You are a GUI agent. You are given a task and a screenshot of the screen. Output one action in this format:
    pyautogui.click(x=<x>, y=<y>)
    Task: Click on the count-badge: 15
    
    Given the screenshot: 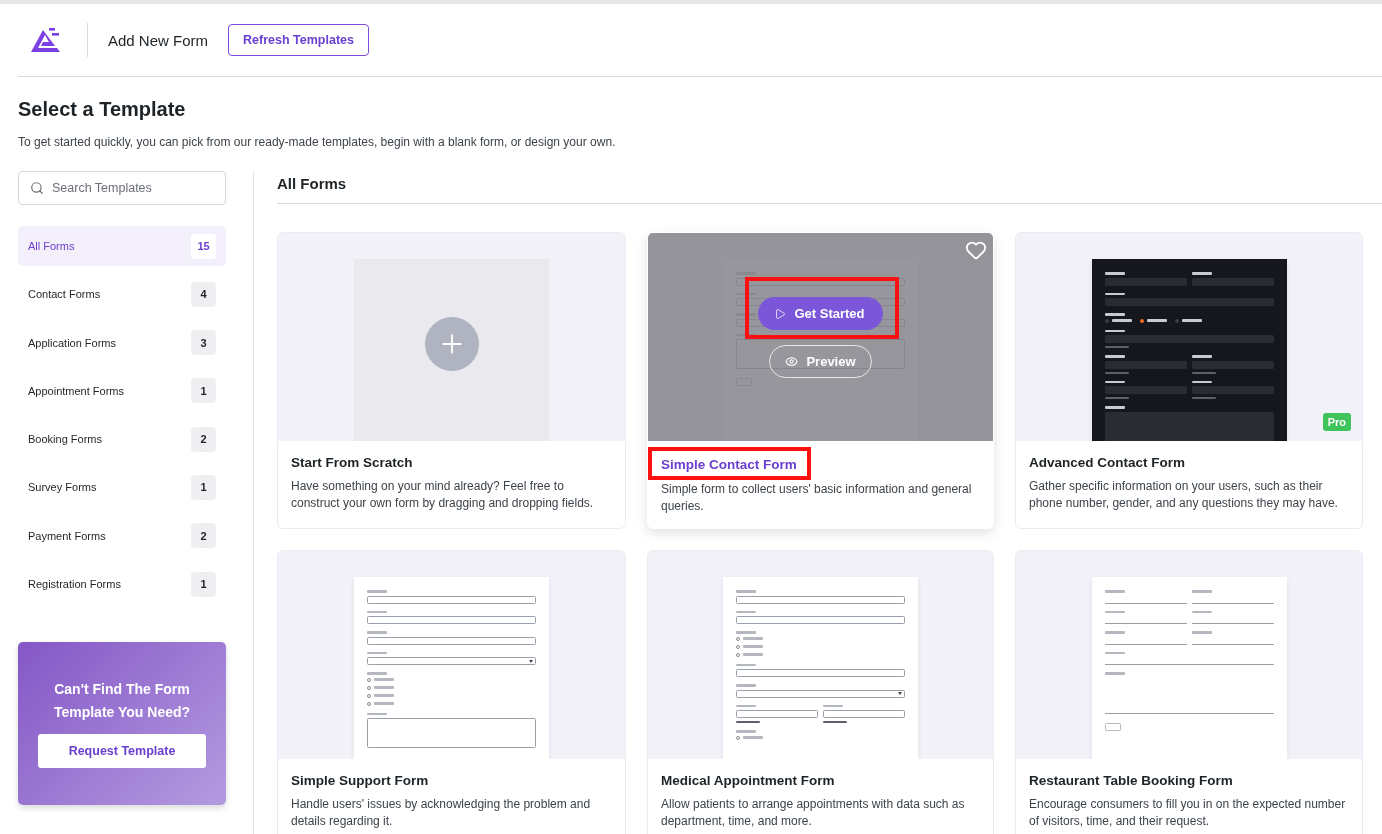 What is the action you would take?
    pyautogui.click(x=203, y=246)
    